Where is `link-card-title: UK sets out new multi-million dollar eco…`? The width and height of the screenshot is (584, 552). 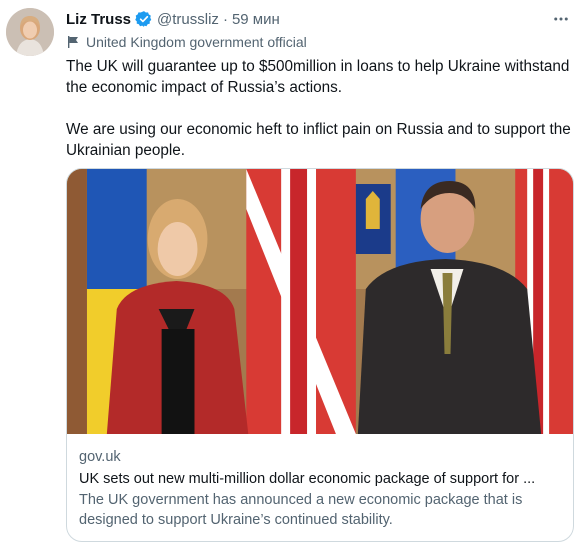 link-card-title: UK sets out new multi-million dollar eco… is located at coordinates (307, 479).